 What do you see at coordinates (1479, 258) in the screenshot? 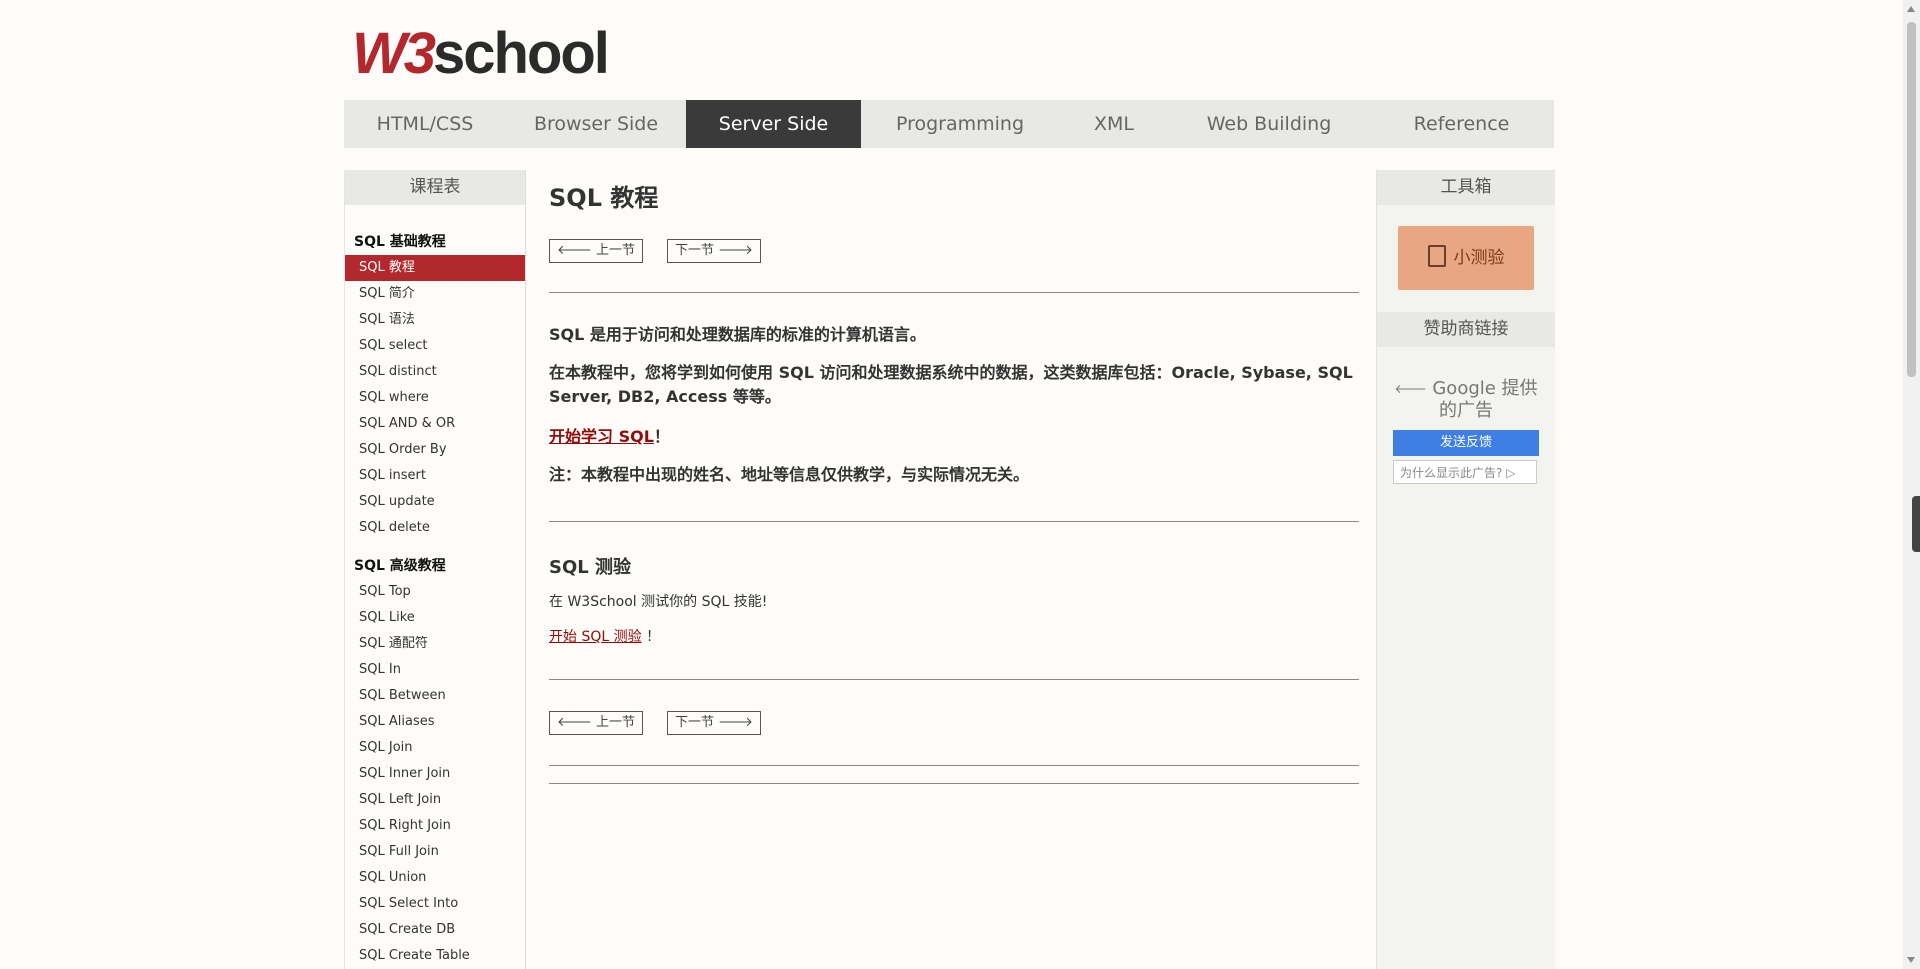
I see `quiz-button-label: 小测验` at bounding box center [1479, 258].